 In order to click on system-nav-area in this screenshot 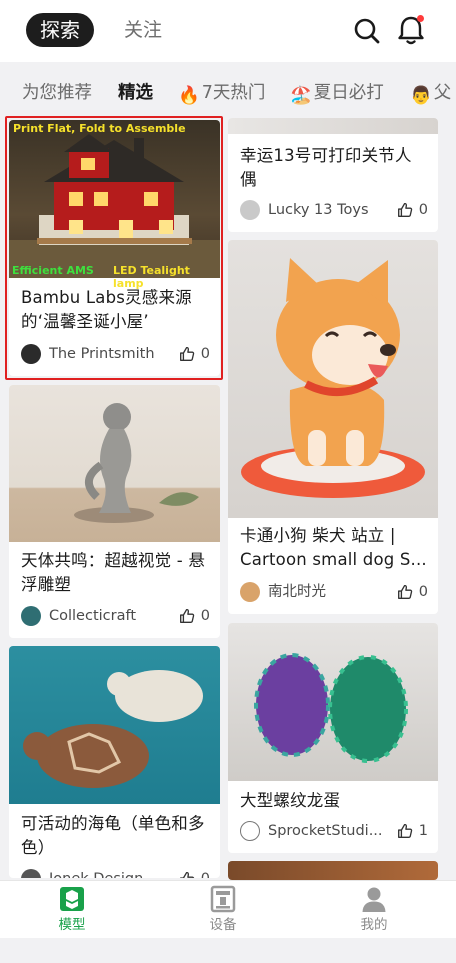, I will do `click(228, 950)`.